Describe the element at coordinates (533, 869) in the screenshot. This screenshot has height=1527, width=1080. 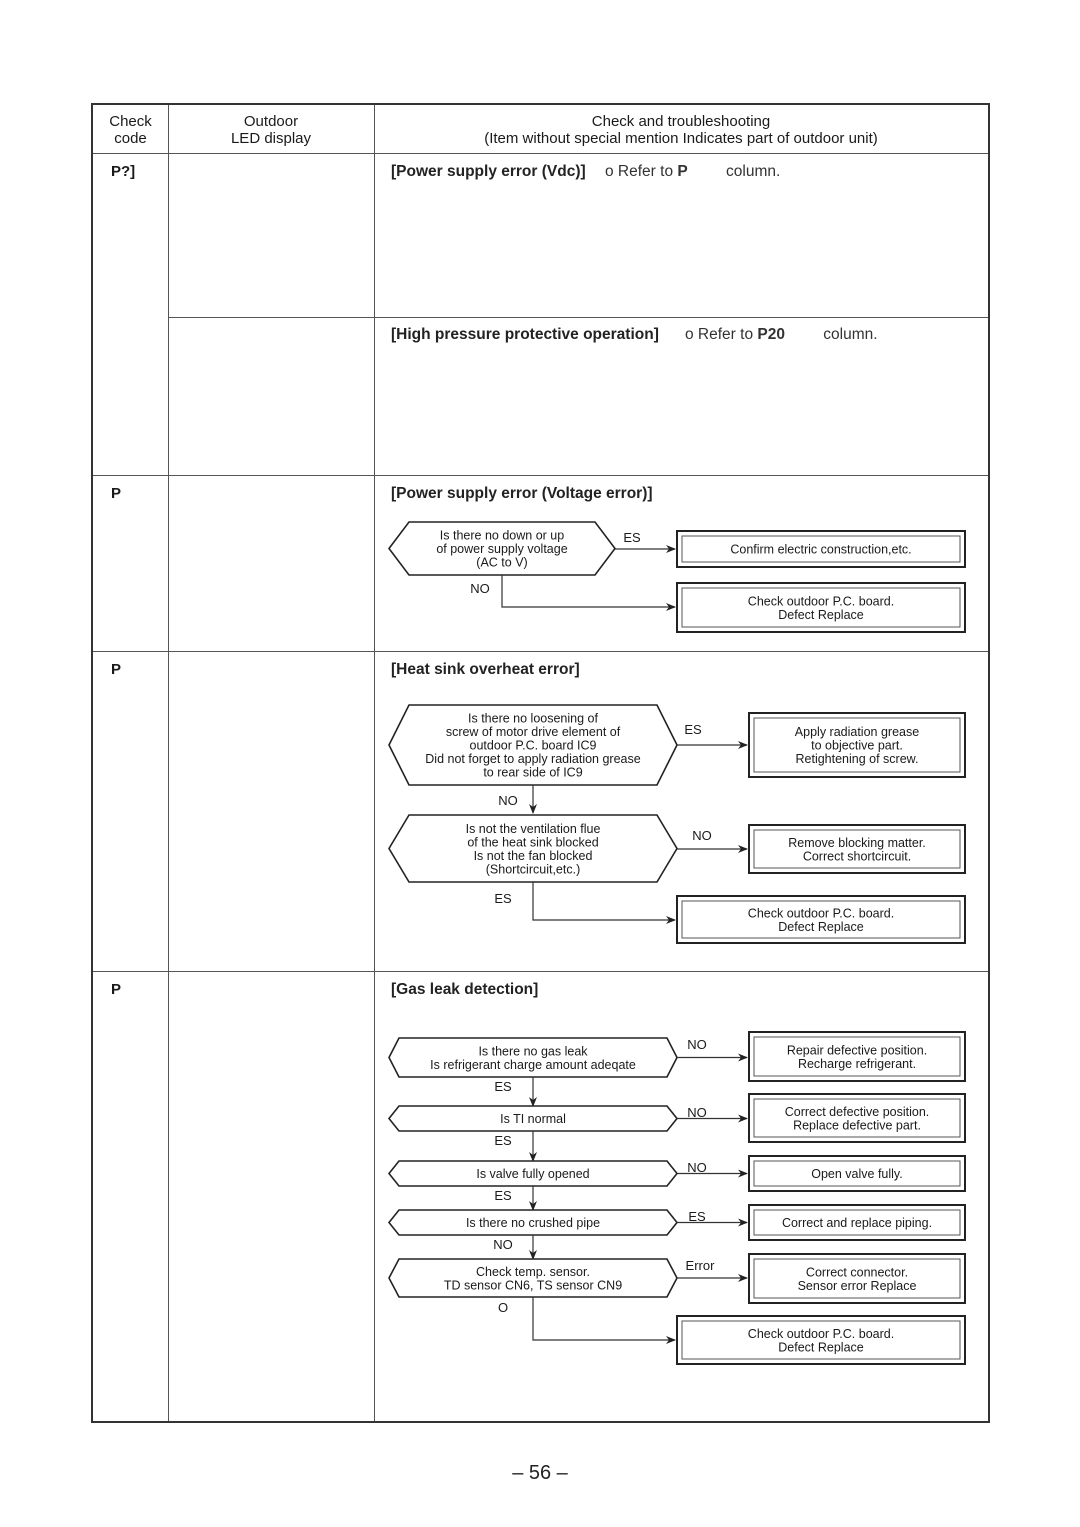
I see `decision-text: (Shortcircuit,etc.)` at that location.